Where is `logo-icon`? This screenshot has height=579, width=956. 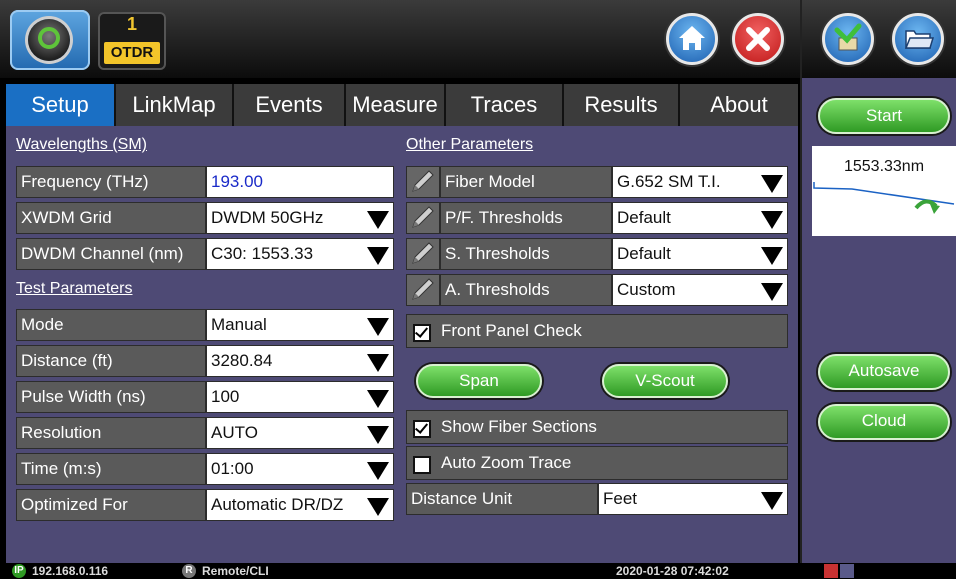
logo-icon is located at coordinates (49, 40).